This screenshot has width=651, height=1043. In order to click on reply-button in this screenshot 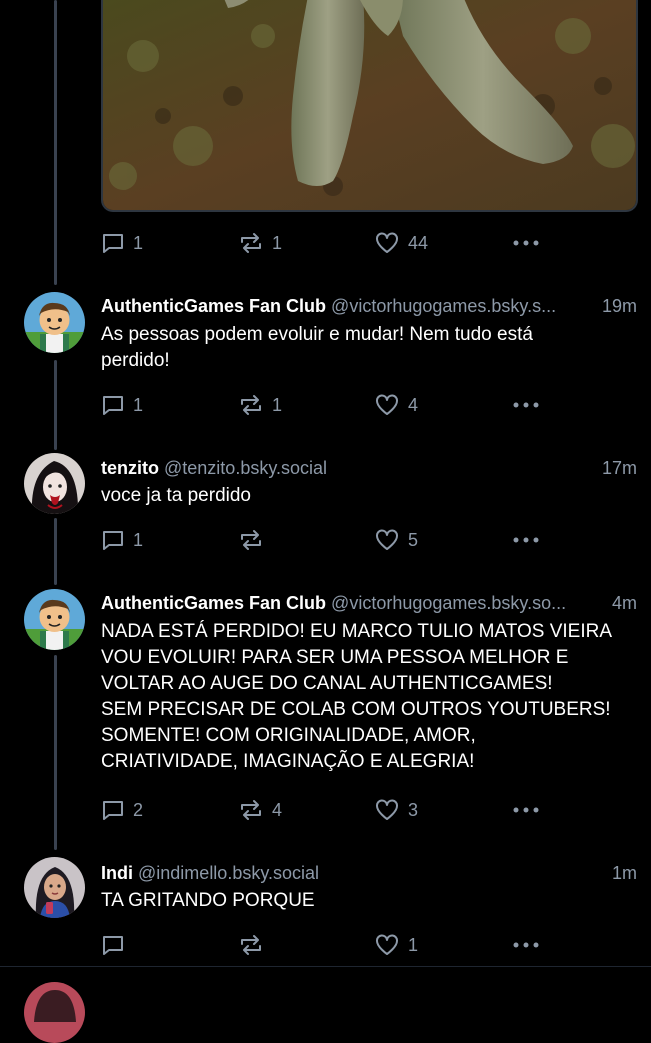, I will do `click(117, 945)`.